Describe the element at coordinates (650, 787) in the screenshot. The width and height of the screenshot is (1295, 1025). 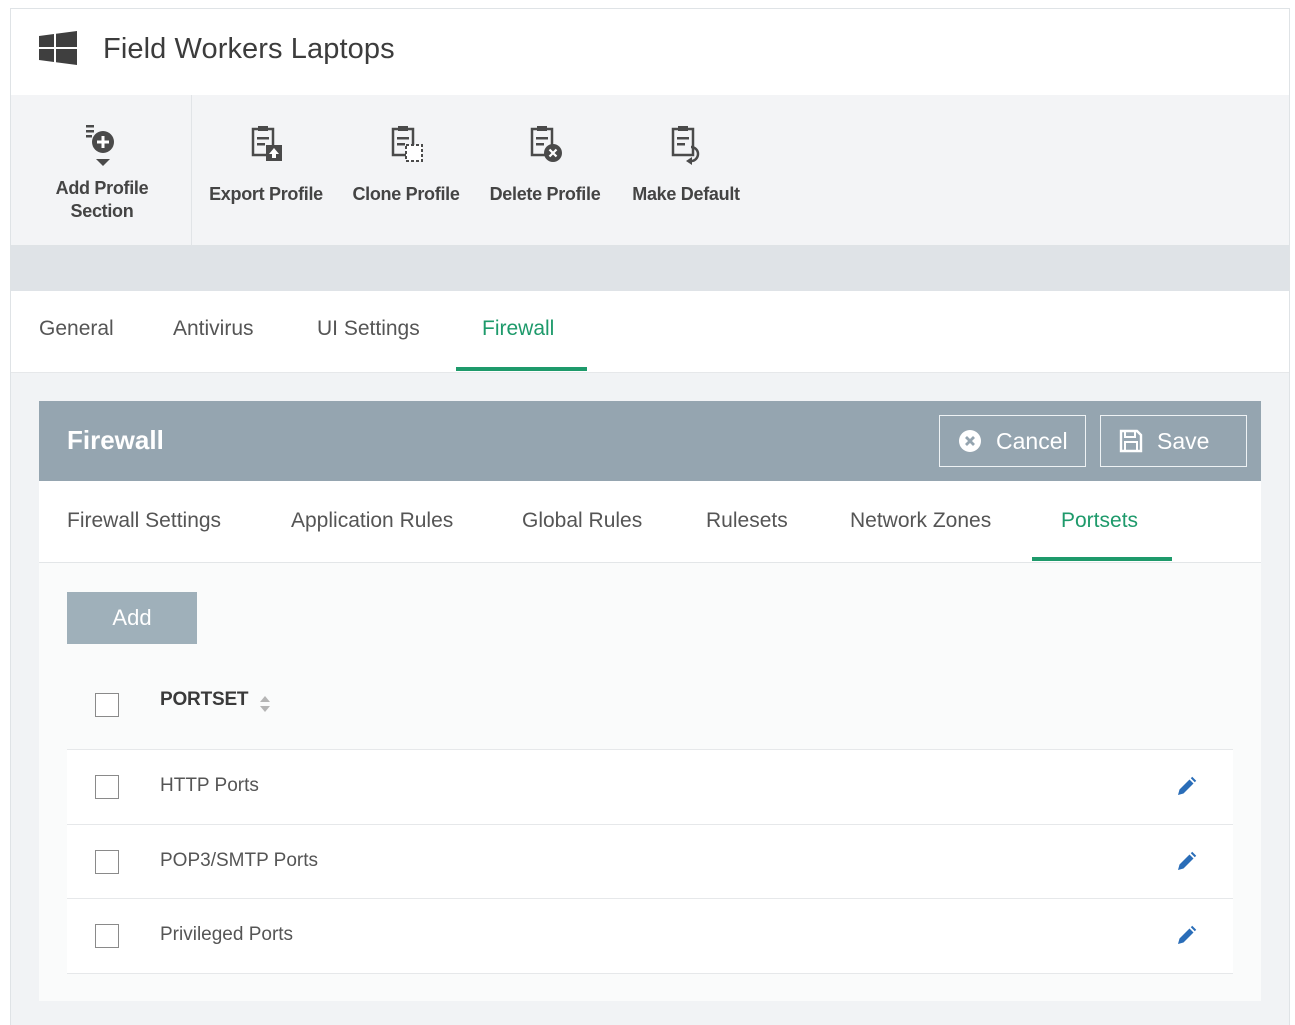
I see `table-row: HTTP Ports` at that location.